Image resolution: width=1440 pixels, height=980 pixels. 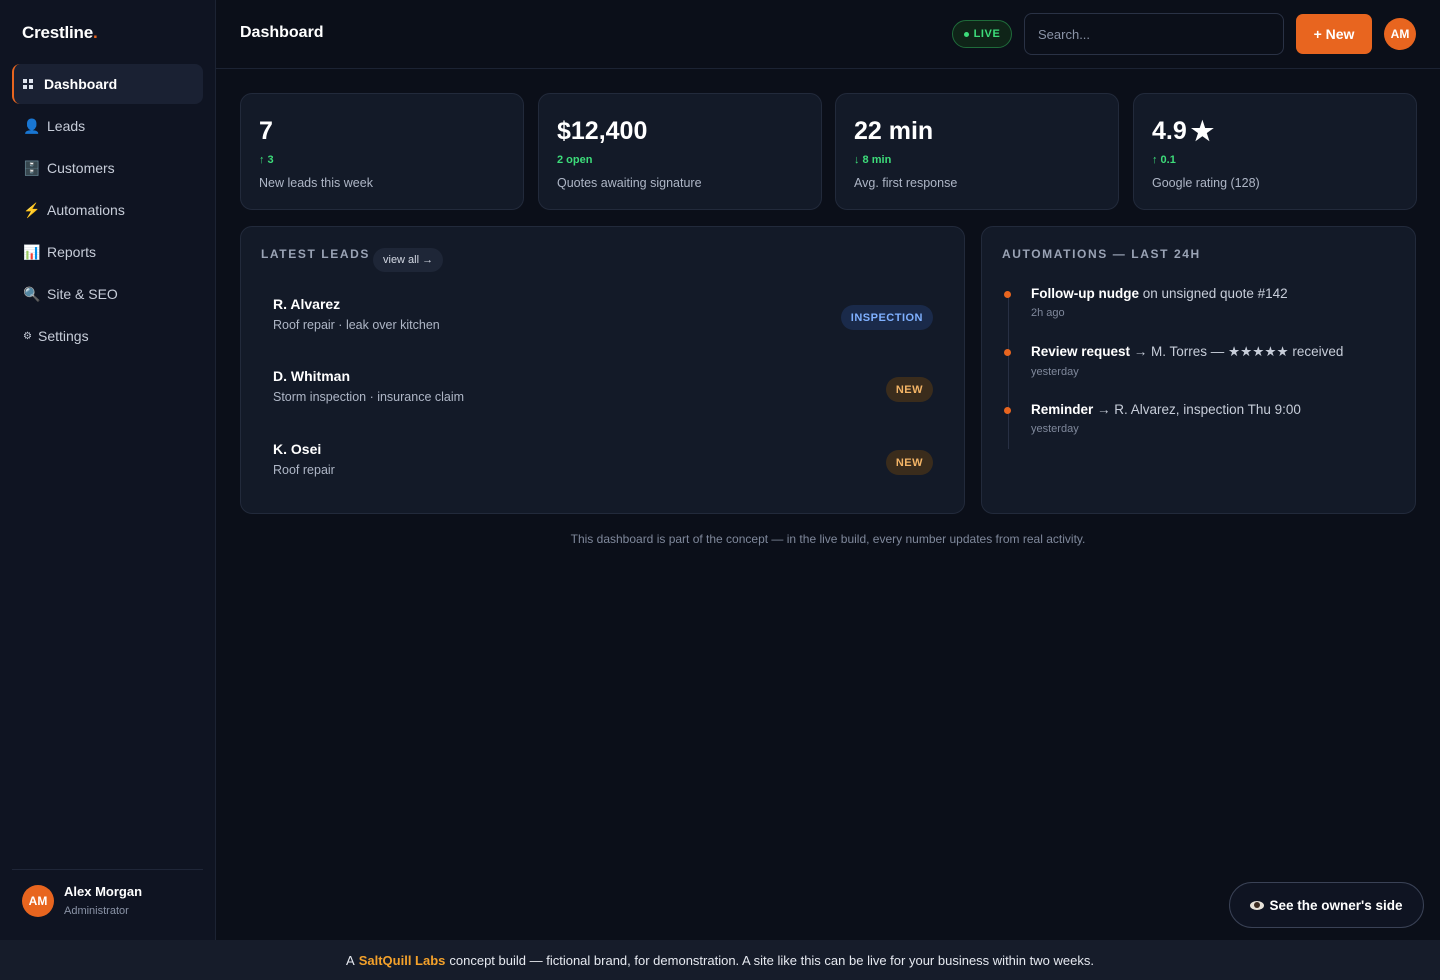 What do you see at coordinates (1213, 293) in the screenshot?
I see `automation-detail: on unsigned quote #142` at bounding box center [1213, 293].